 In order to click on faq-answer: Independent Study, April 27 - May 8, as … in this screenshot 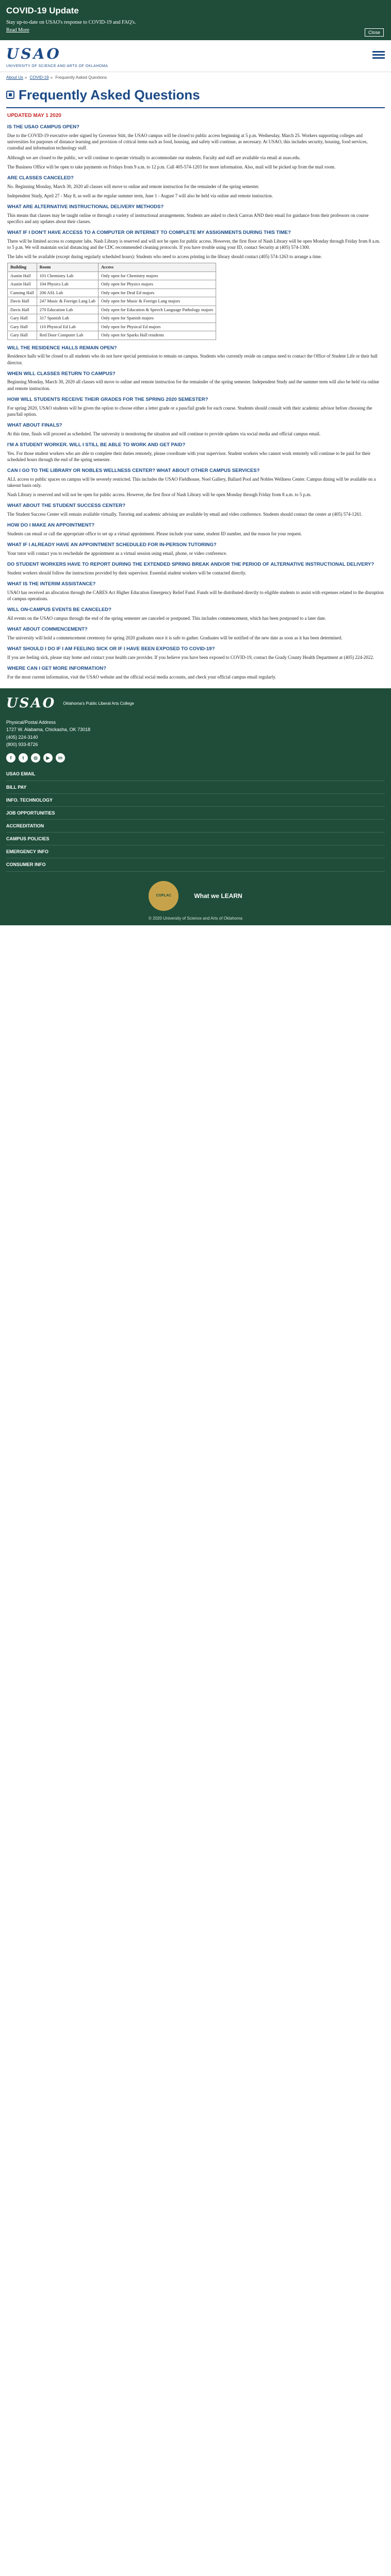, I will do `click(140, 195)`.